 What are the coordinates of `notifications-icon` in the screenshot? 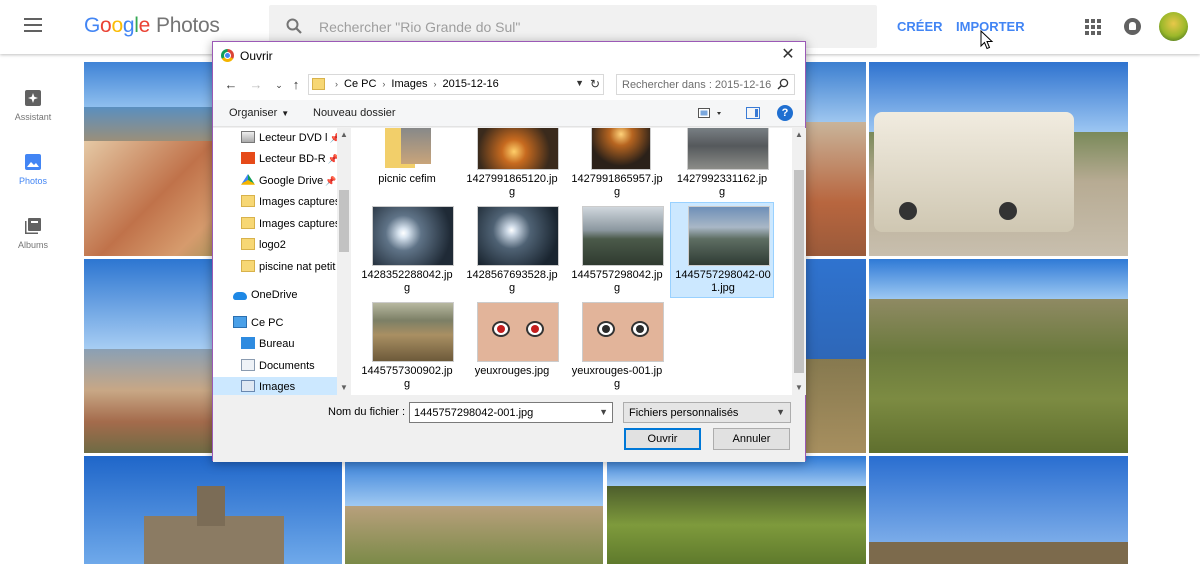 It's located at (1132, 26).